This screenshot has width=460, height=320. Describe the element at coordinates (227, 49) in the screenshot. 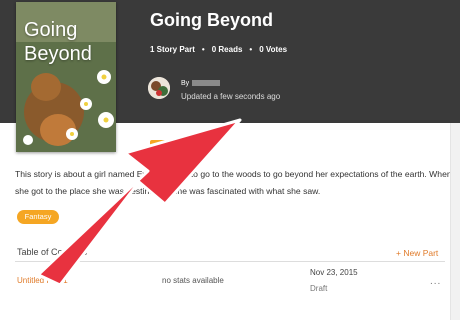

I see `reads-count: 0 Reads` at that location.